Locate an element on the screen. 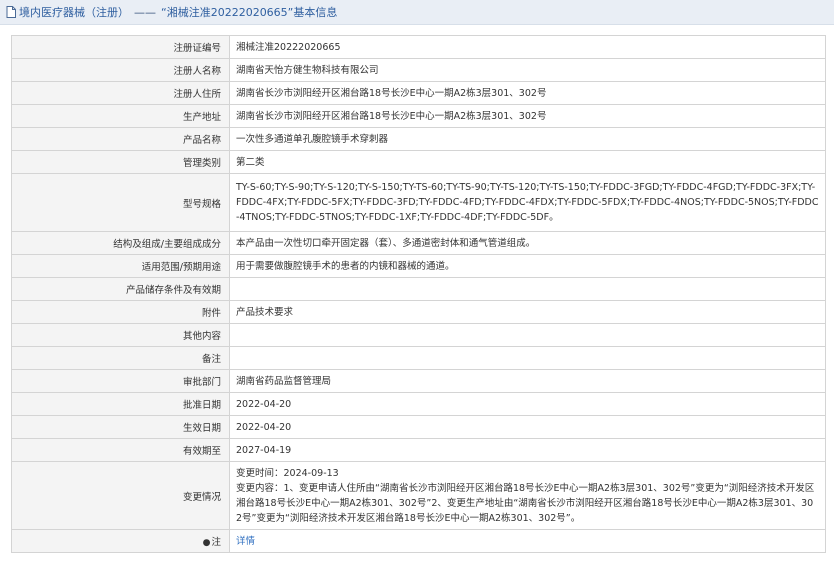  table-row: 审批部门 湖南省药品监督管理局 is located at coordinates (418, 381).